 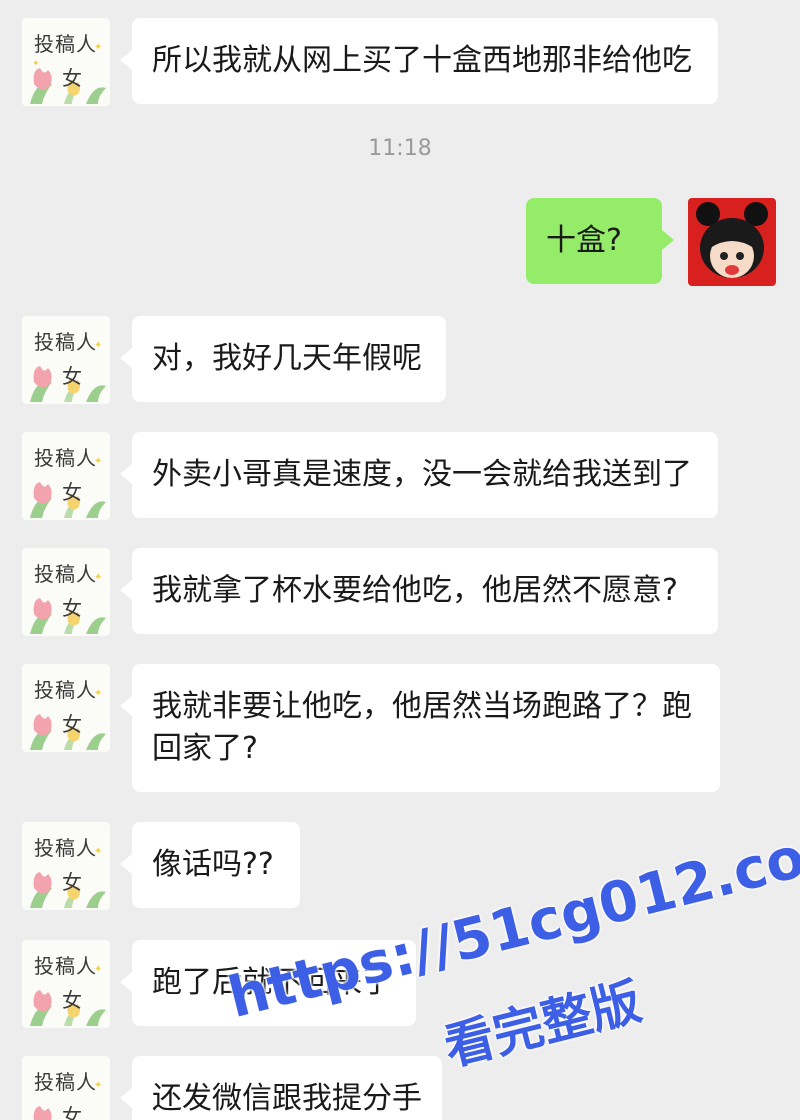 What do you see at coordinates (584, 240) in the screenshot?
I see `message-text: 十盒?` at bounding box center [584, 240].